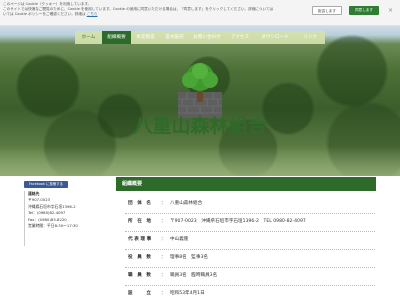  What do you see at coordinates (327, 10) in the screenshot?
I see `cookie-decline-button: 拒否します` at bounding box center [327, 10].